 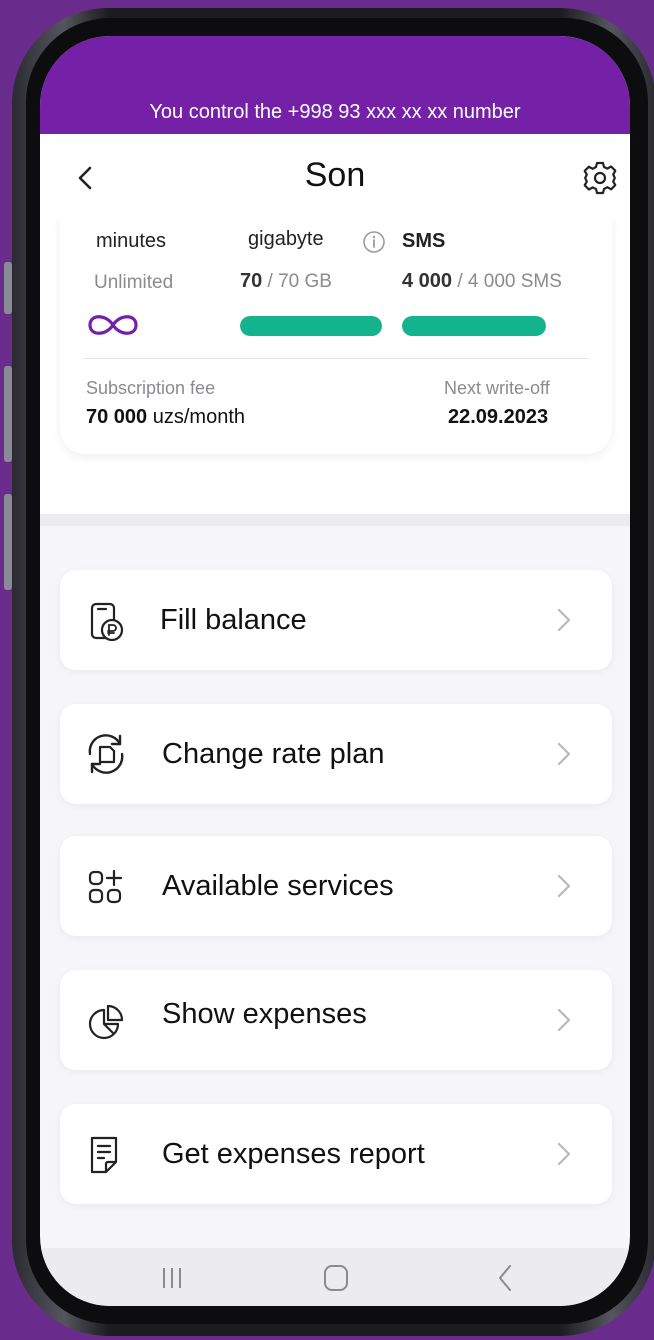 What do you see at coordinates (106, 1022) in the screenshot?
I see `pie-chart-icon` at bounding box center [106, 1022].